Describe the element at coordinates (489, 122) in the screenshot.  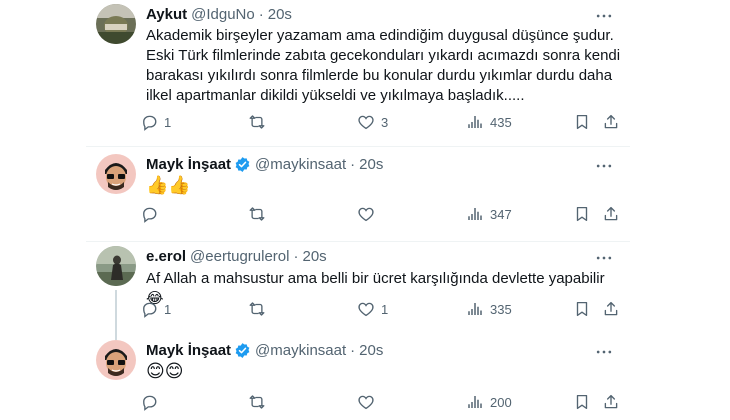
I see `views-button: 435` at that location.